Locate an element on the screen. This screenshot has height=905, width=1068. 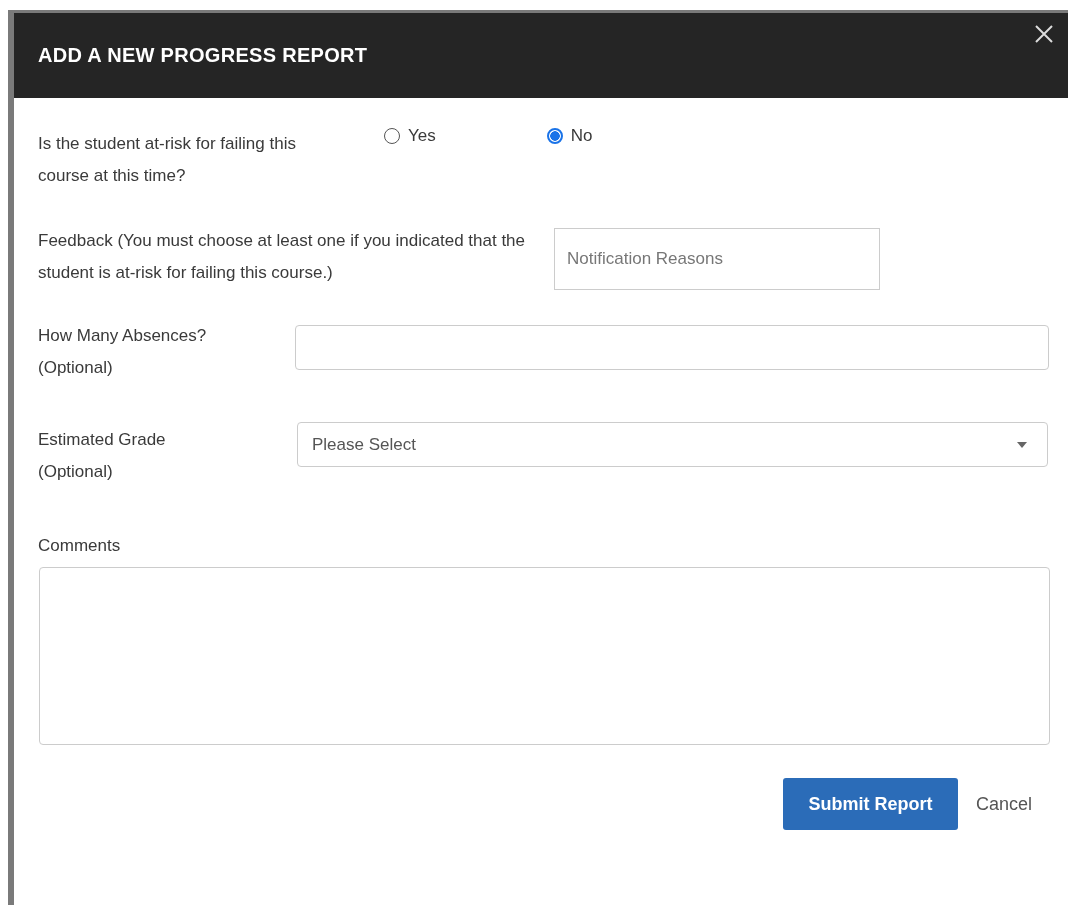
question-label: Is the student at-risk for failing this course at this time? is located at coordinates (167, 160).